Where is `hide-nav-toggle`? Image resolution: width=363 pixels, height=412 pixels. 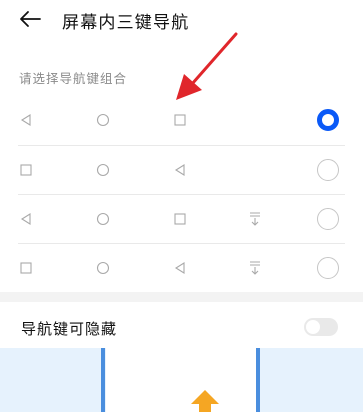
hide-nav-toggle is located at coordinates (321, 327).